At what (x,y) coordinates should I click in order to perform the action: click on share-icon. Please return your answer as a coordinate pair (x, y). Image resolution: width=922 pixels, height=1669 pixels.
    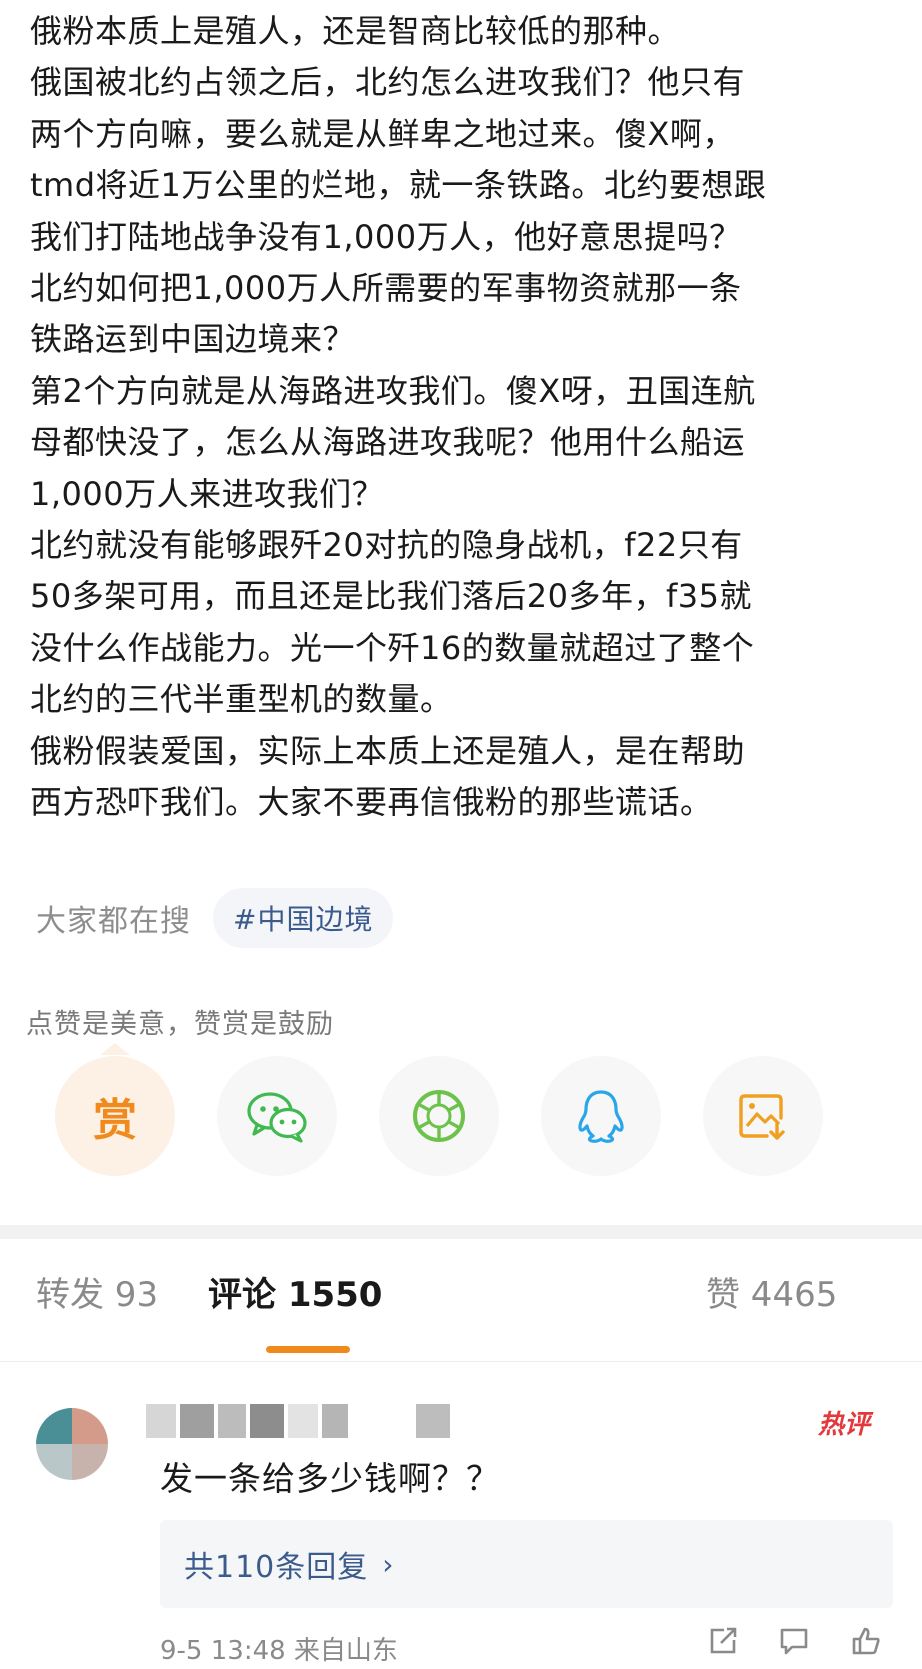
    Looking at the image, I should click on (723, 1641).